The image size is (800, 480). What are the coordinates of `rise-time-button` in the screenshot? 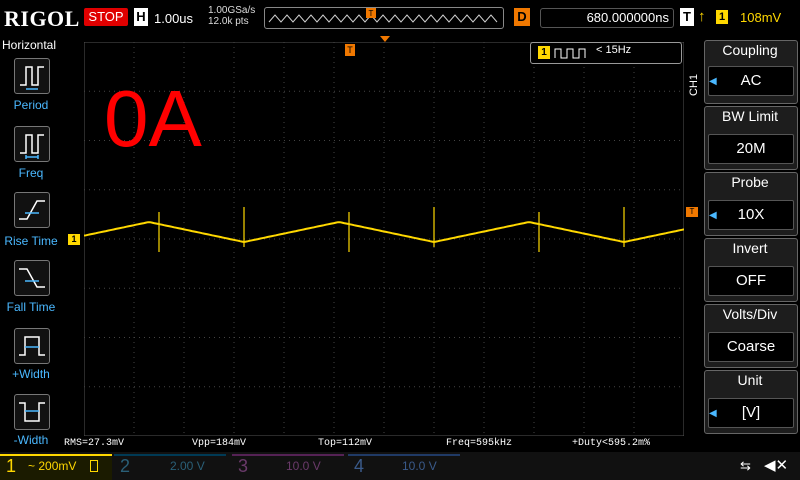 It's located at (32, 210).